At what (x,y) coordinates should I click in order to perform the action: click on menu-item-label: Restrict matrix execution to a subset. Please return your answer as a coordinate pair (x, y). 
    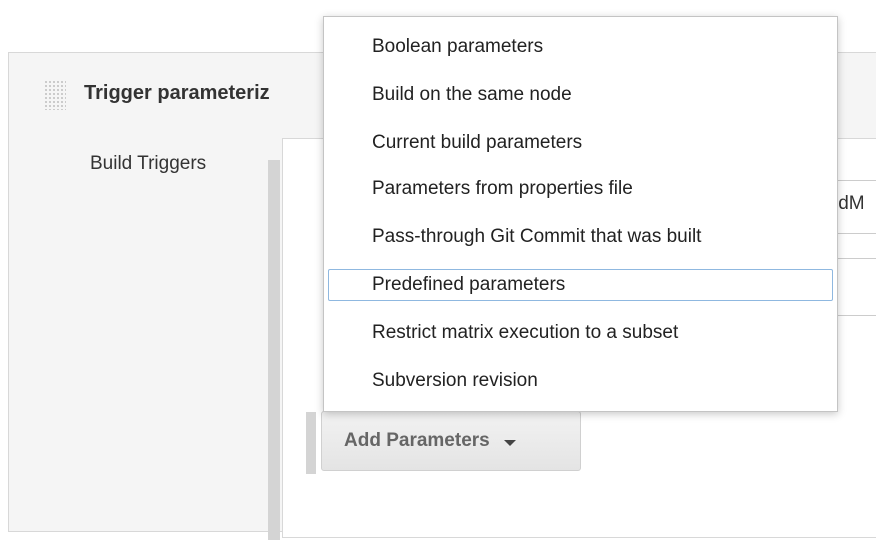
    Looking at the image, I should click on (525, 332).